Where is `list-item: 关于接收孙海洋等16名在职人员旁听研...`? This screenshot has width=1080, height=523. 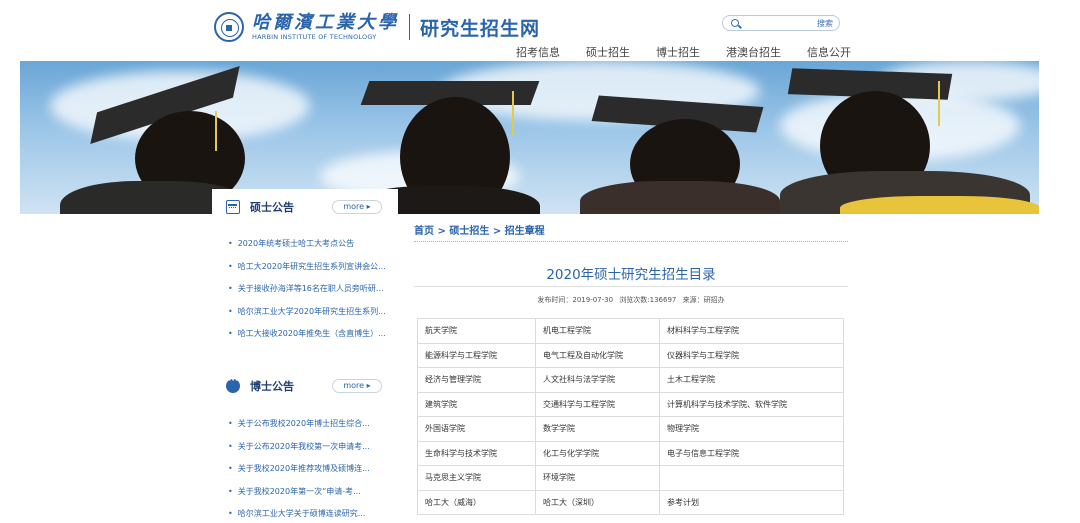
list-item: 关于接收孙海洋等16名在职人员旁听研... is located at coordinates (313, 289).